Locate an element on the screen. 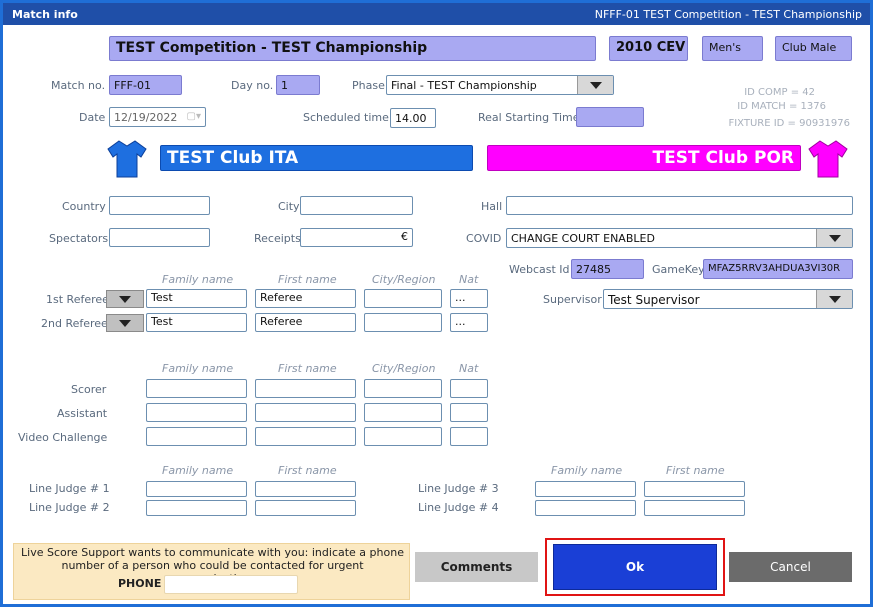 This screenshot has height=607, width=873. away-shirt-icon is located at coordinates (828, 159).